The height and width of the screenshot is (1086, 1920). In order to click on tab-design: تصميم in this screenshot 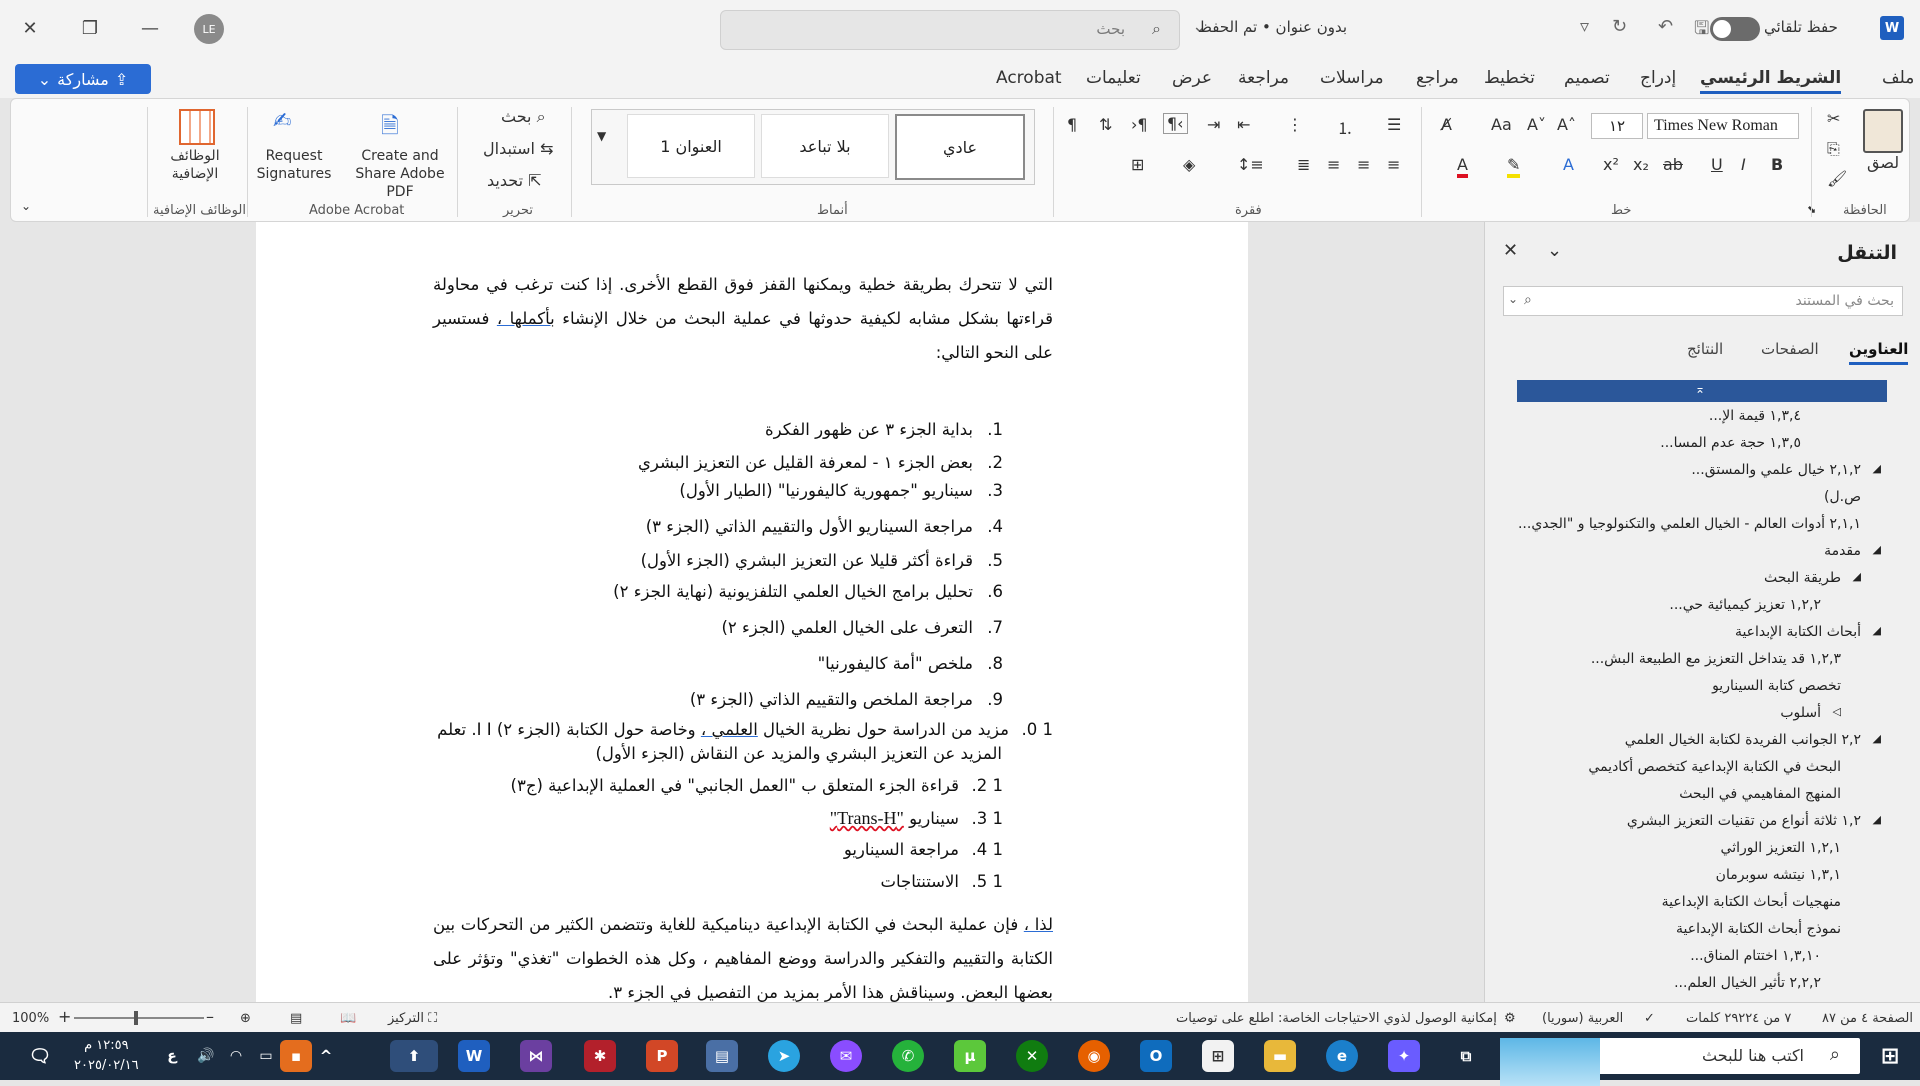, I will do `click(1587, 78)`.